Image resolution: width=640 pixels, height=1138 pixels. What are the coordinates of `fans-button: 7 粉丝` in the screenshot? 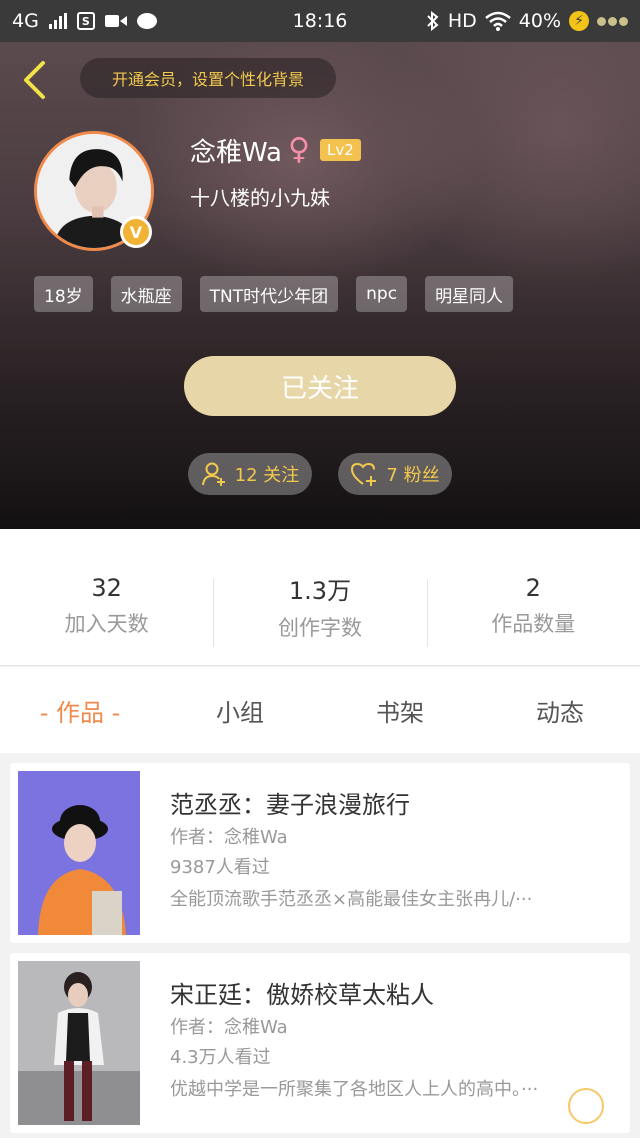 It's located at (395, 474).